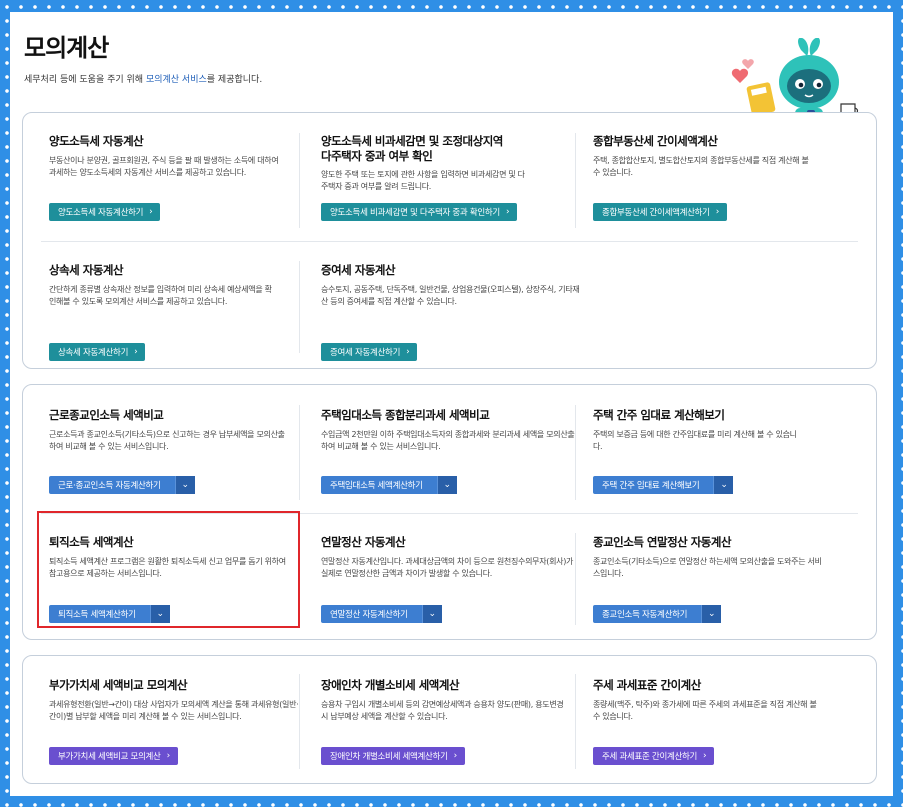 This screenshot has height=807, width=903. I want to click on card-title: 양도소득세 자동계산, so click(96, 141).